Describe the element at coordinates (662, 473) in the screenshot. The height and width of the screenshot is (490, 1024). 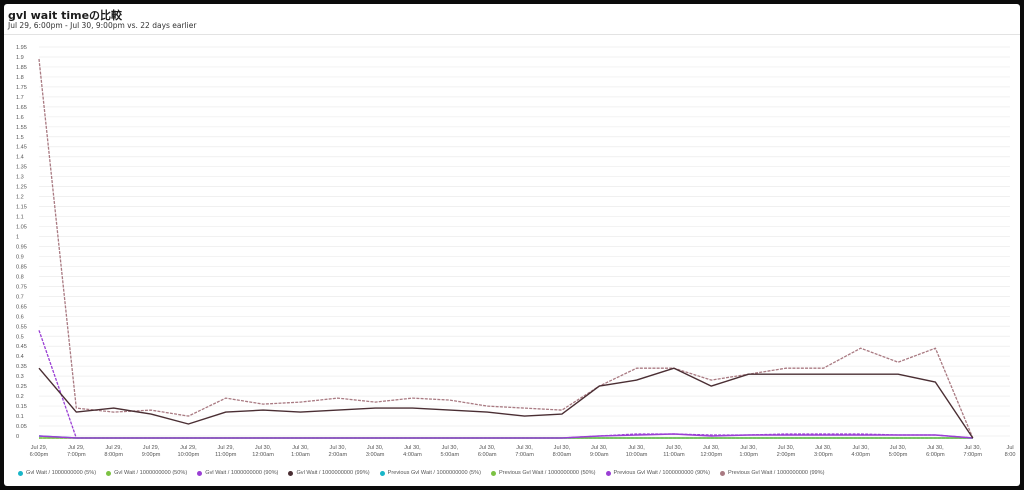
I see `legend-label: Previous Gvl Wait / 1000000000 (90%)` at that location.